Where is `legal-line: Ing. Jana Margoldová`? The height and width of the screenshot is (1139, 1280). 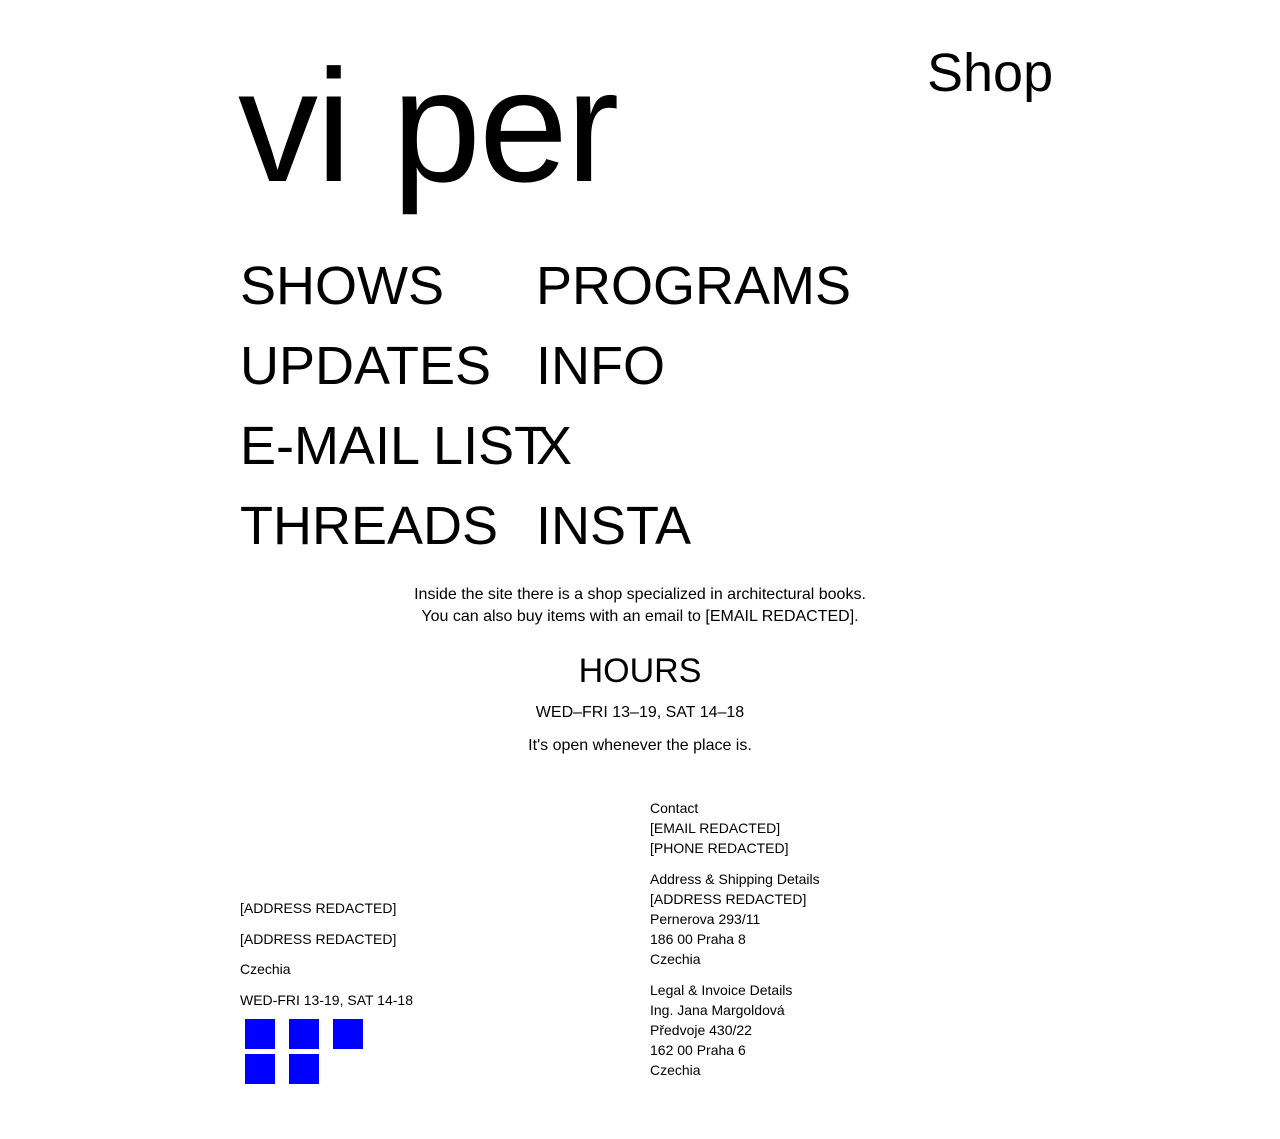 legal-line: Ing. Jana Margoldová is located at coordinates (717, 1009).